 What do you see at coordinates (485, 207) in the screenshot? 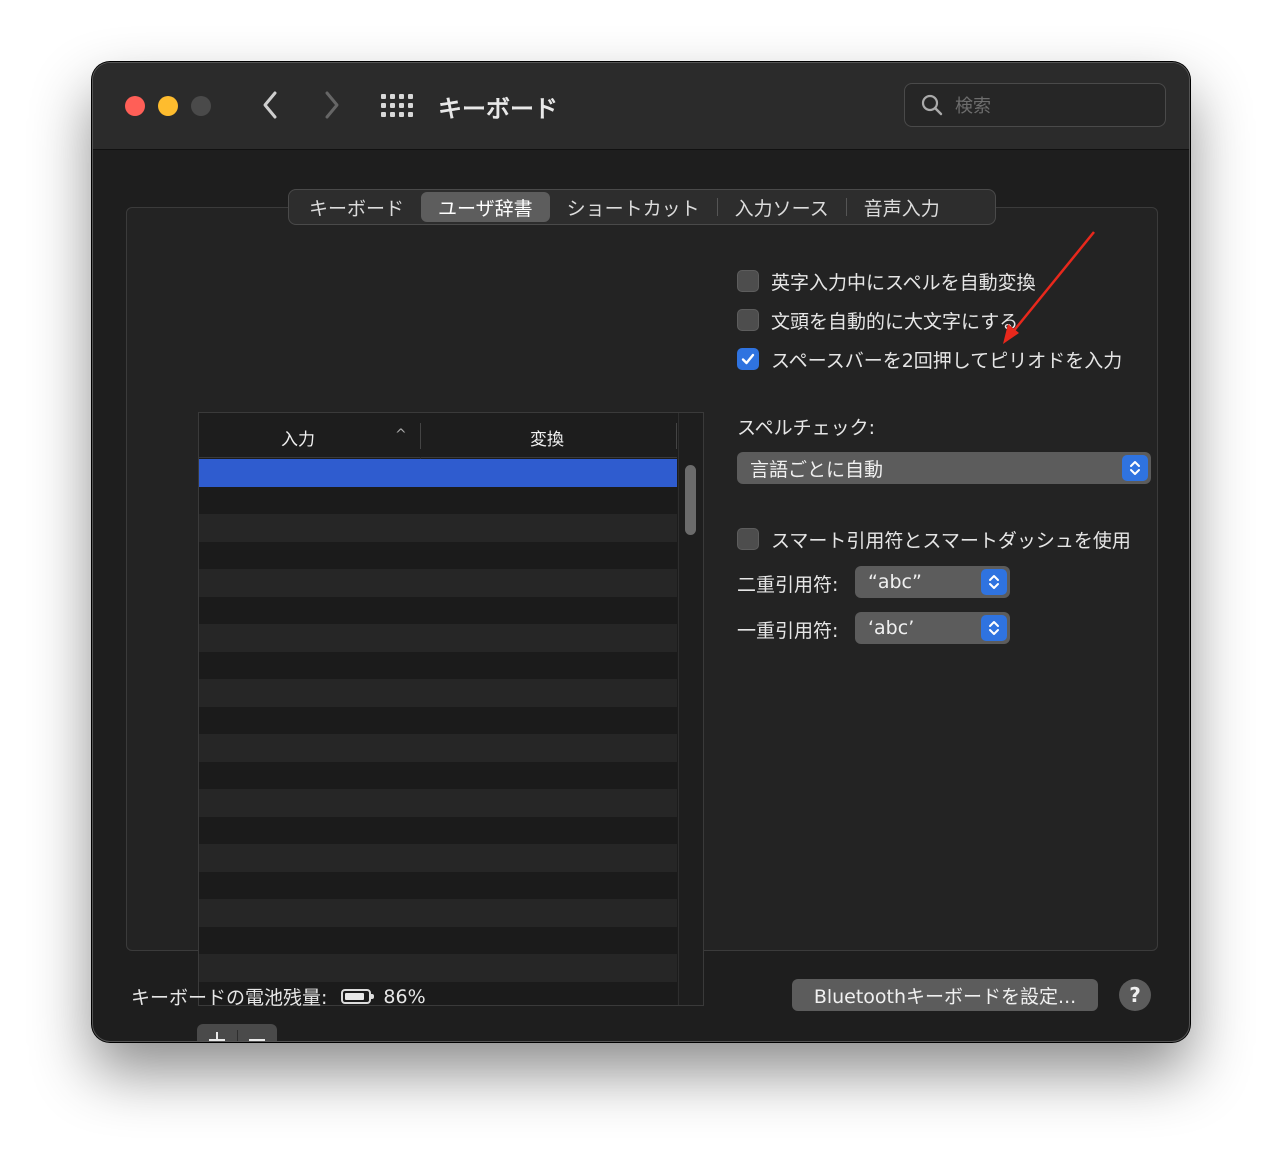
I see `tab-user-dictionary: ユーザ辞書` at bounding box center [485, 207].